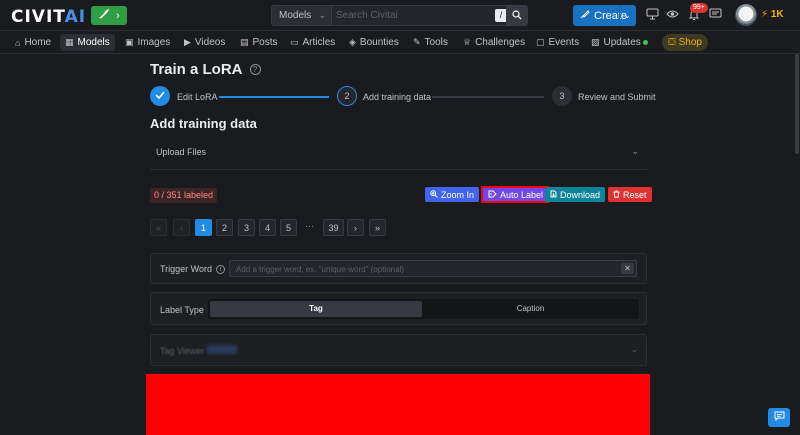 The height and width of the screenshot is (435, 800). What do you see at coordinates (75, 17) in the screenshot?
I see `logo-accent-text: AI` at bounding box center [75, 17].